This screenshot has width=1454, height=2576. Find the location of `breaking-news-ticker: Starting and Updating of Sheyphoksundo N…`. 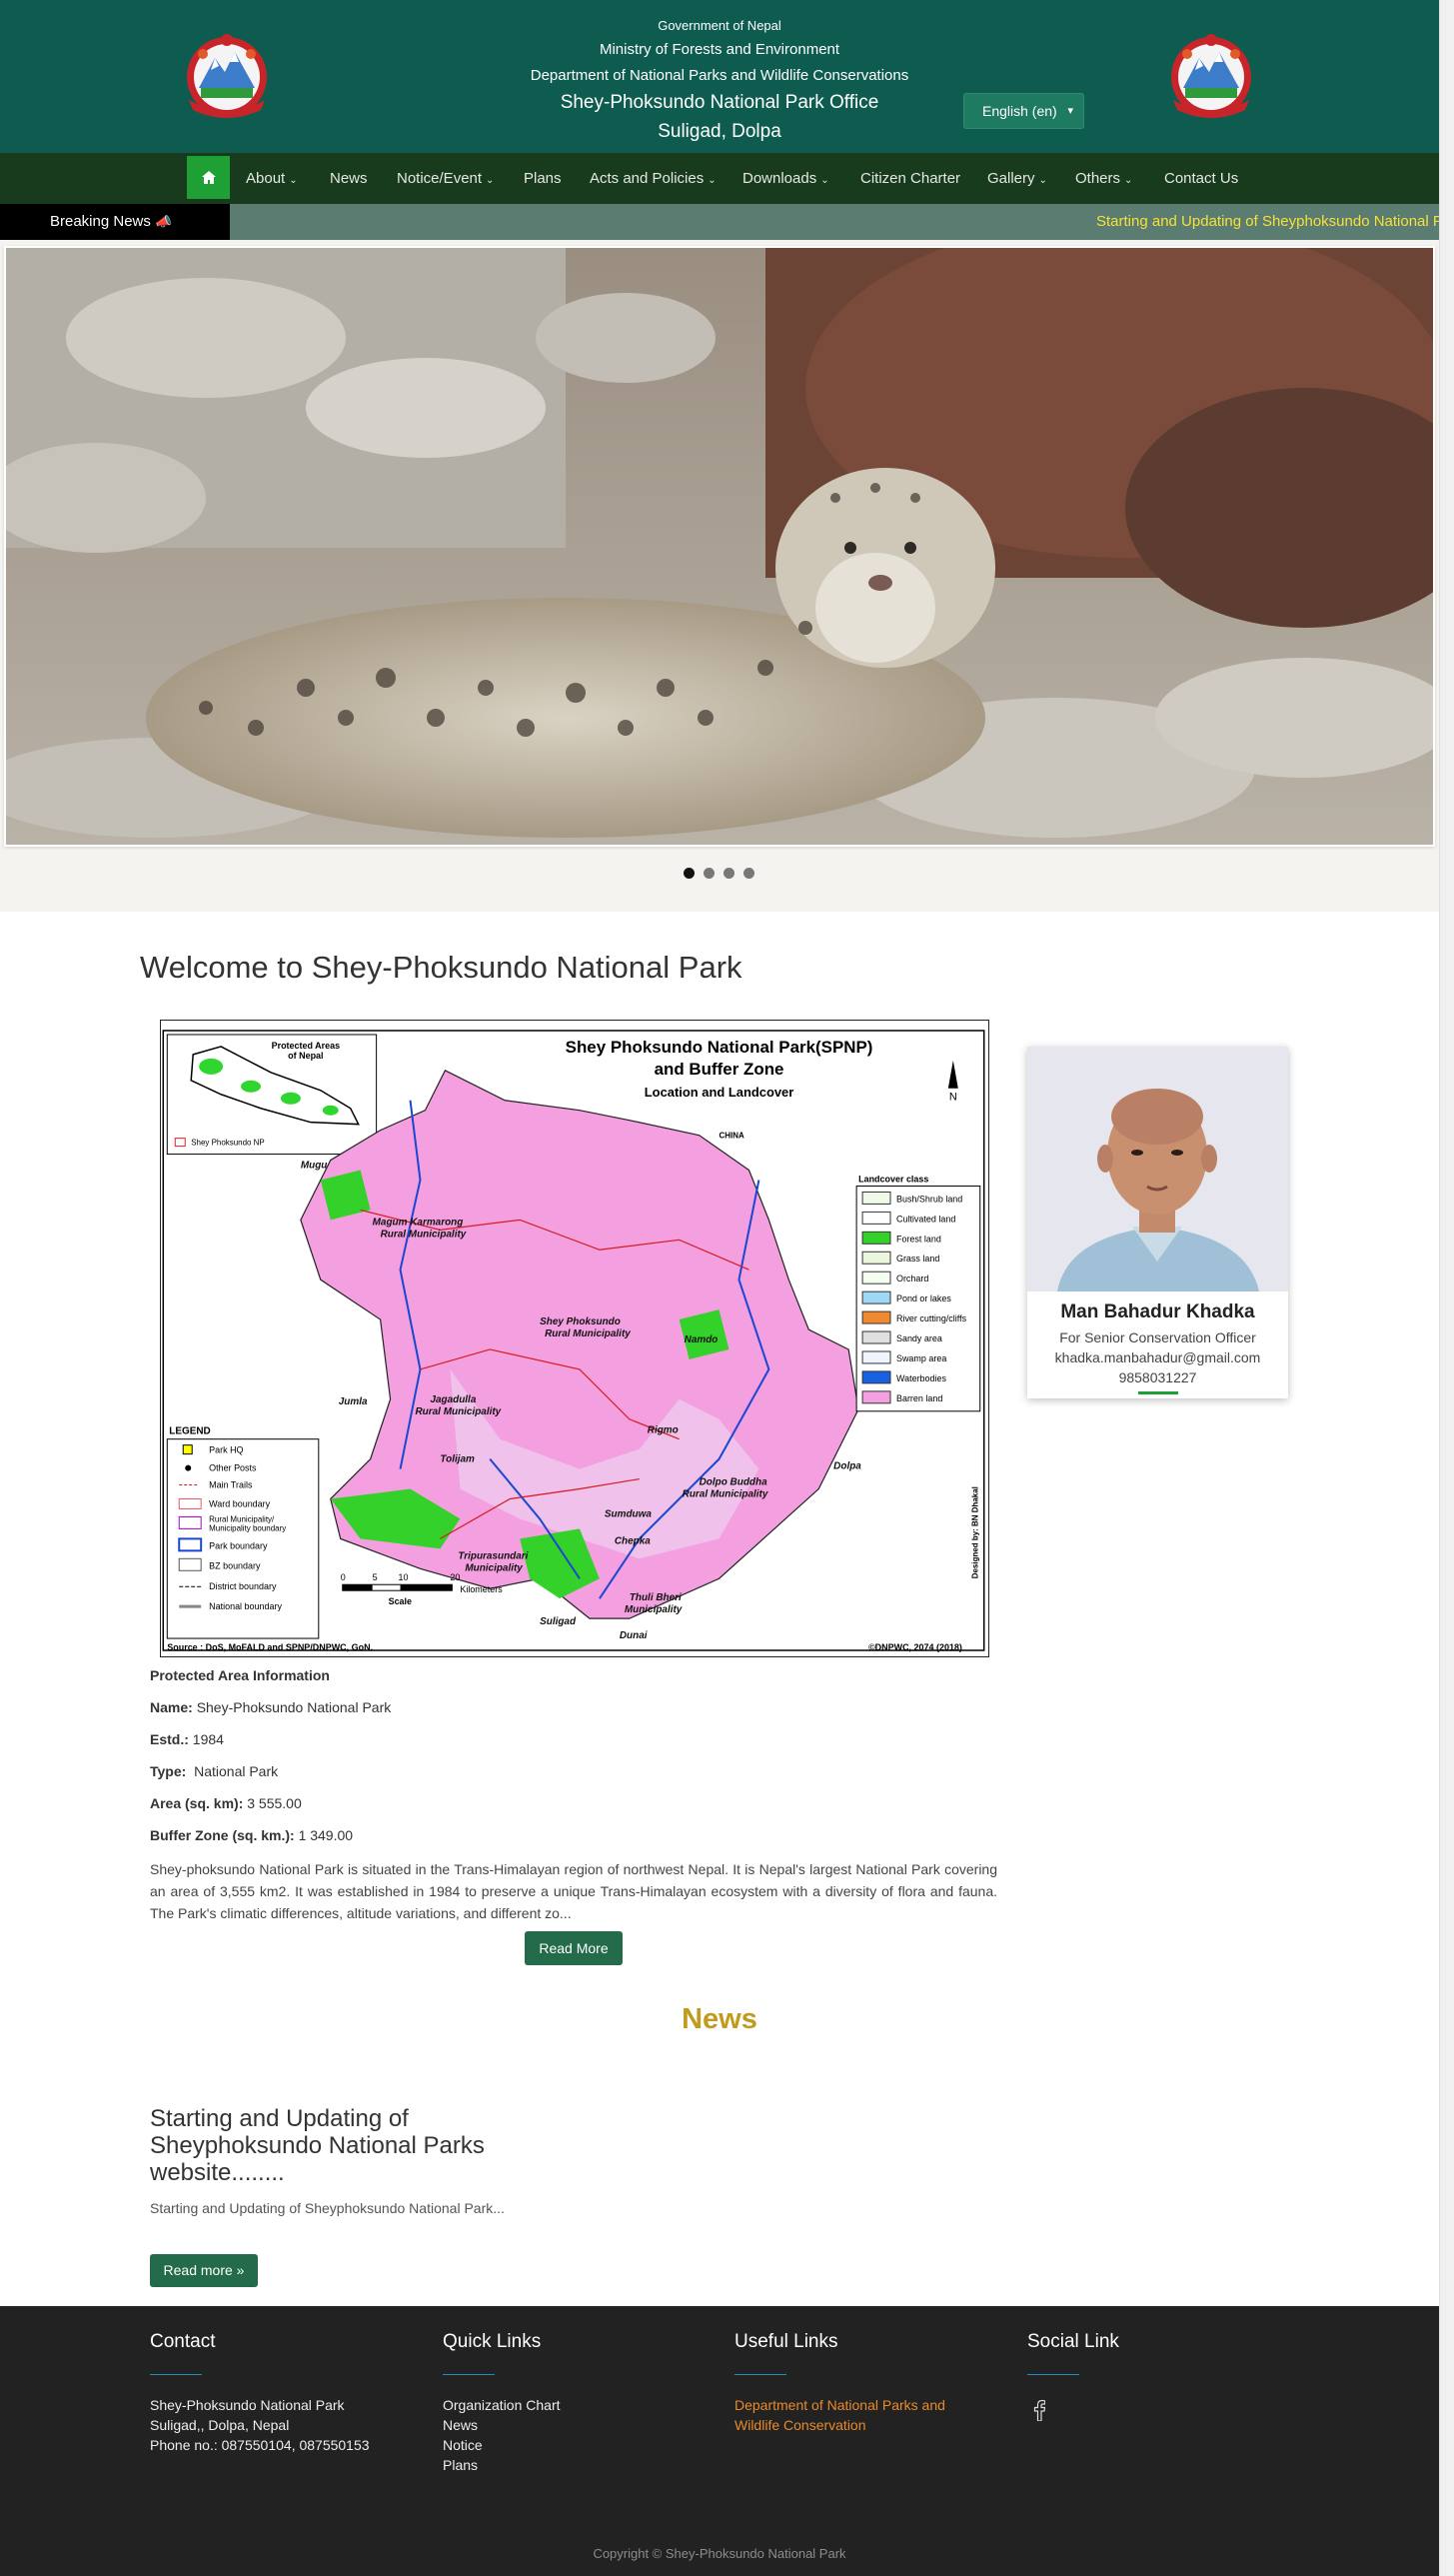

breaking-news-ticker: Starting and Updating of Sheyphoksundo N… is located at coordinates (1267, 222).